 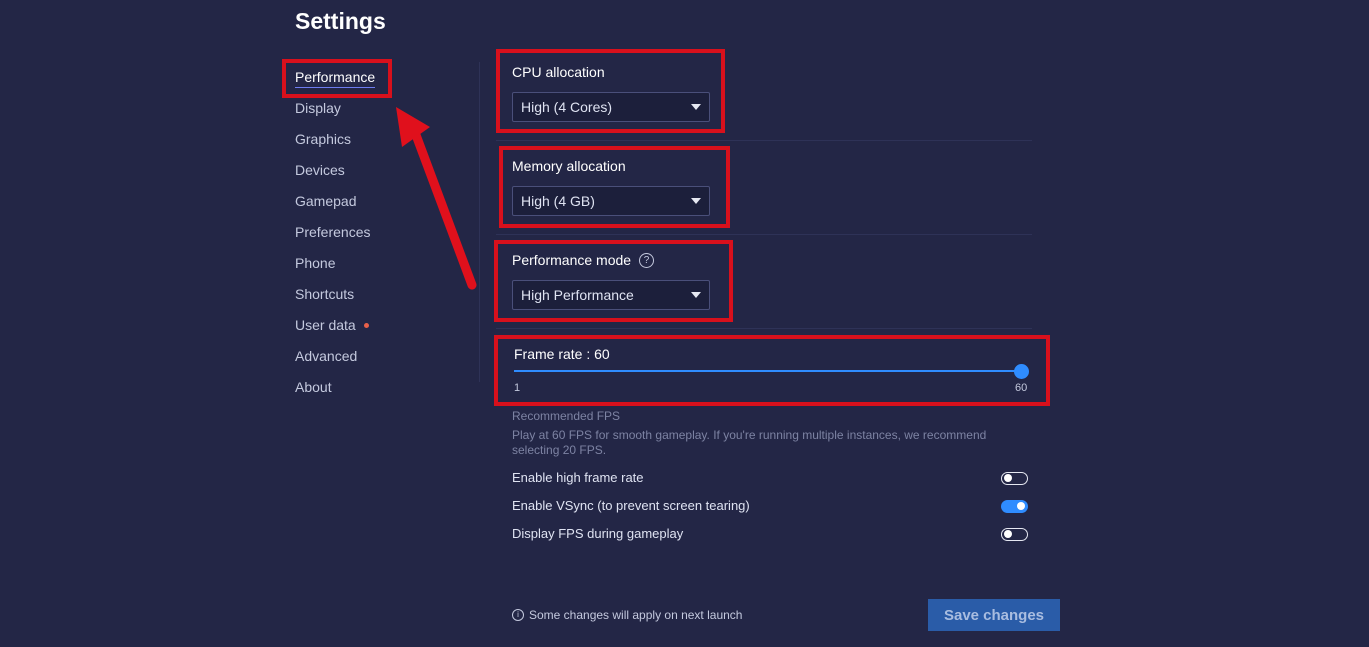 I want to click on sidebar-item-label: Gamepad, so click(x=326, y=201).